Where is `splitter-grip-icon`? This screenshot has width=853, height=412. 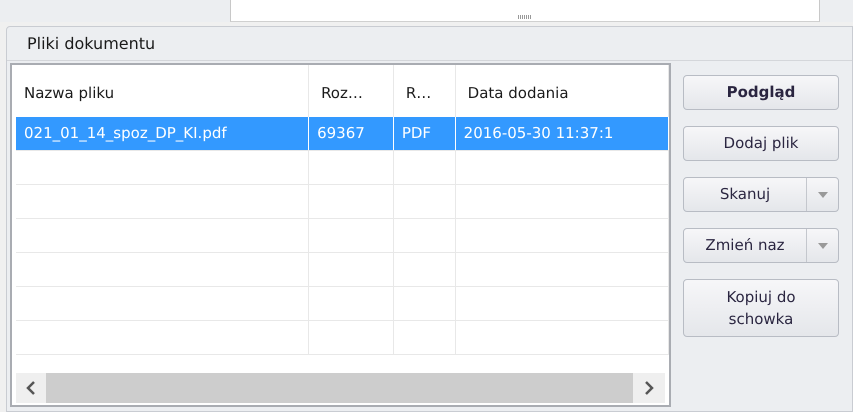
splitter-grip-icon is located at coordinates (525, 17).